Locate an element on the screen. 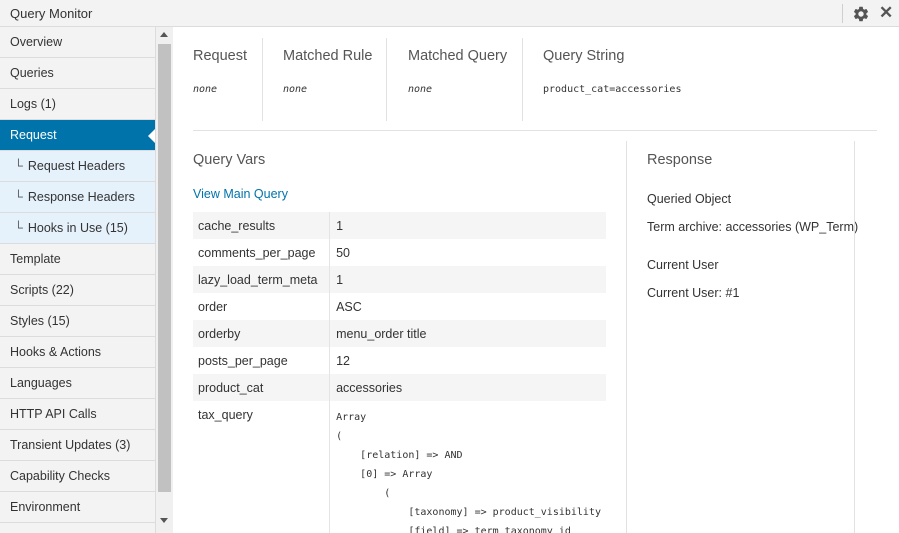 The height and width of the screenshot is (533, 899). query-var-value: 12 is located at coordinates (343, 360).